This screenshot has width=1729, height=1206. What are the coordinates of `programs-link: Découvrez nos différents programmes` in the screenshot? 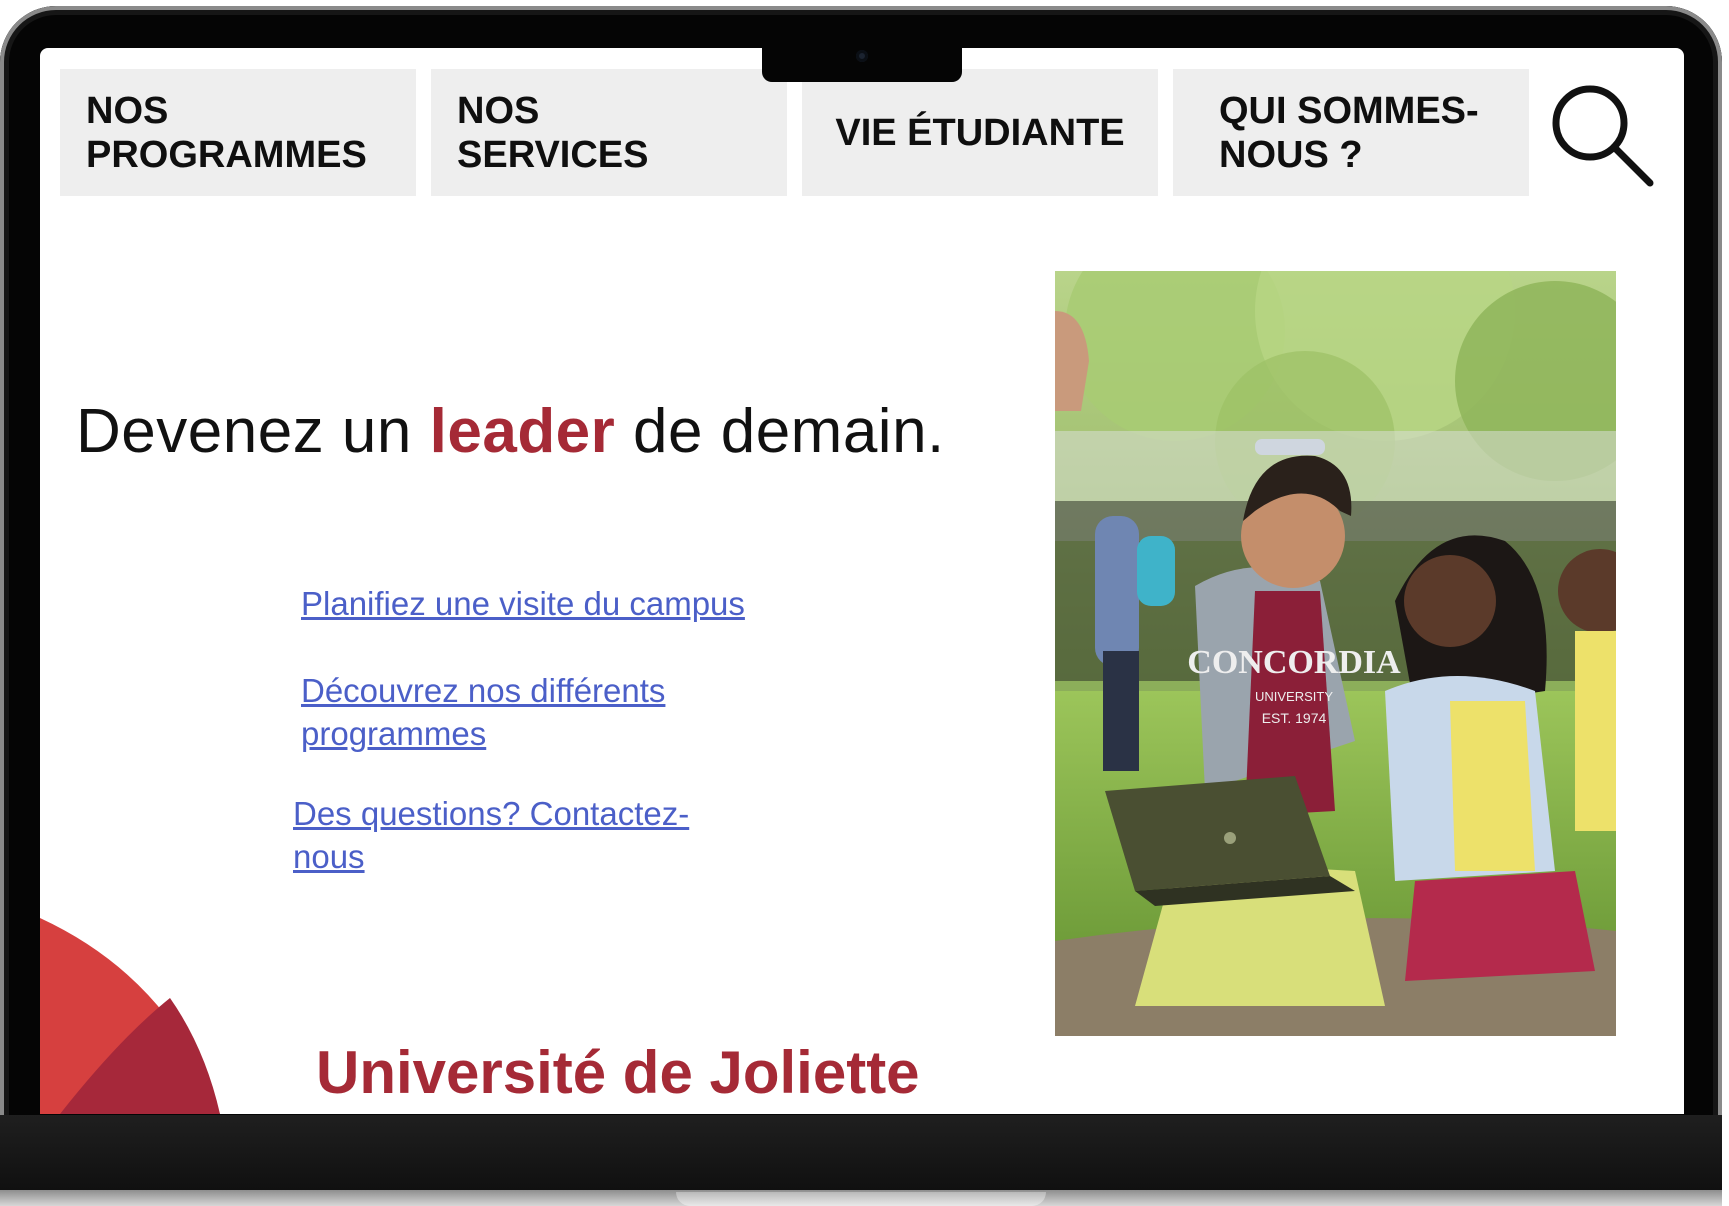 It's located at (483, 712).